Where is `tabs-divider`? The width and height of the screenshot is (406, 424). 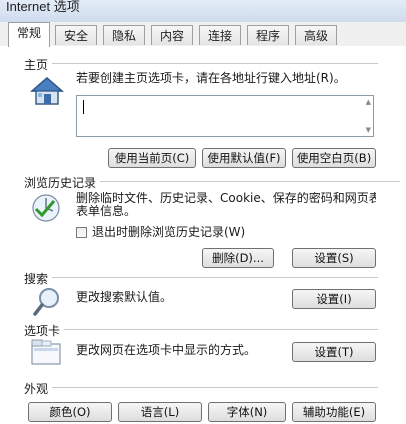
tabs-divider is located at coordinates (221, 329).